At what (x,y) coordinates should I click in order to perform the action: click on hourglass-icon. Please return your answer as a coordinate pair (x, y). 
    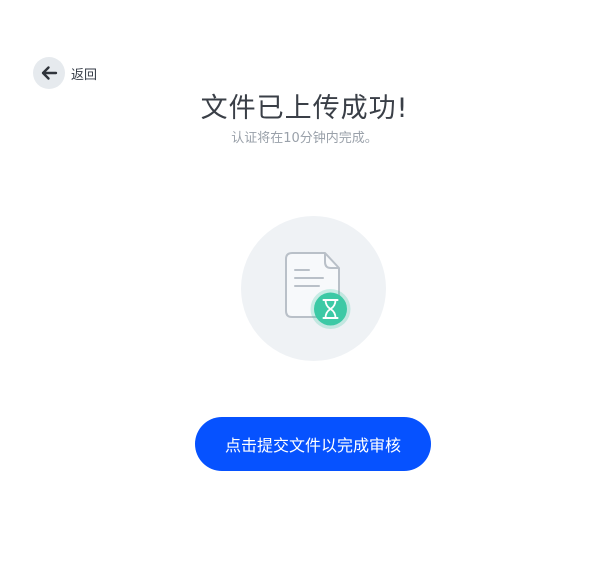
    Looking at the image, I should click on (330, 309).